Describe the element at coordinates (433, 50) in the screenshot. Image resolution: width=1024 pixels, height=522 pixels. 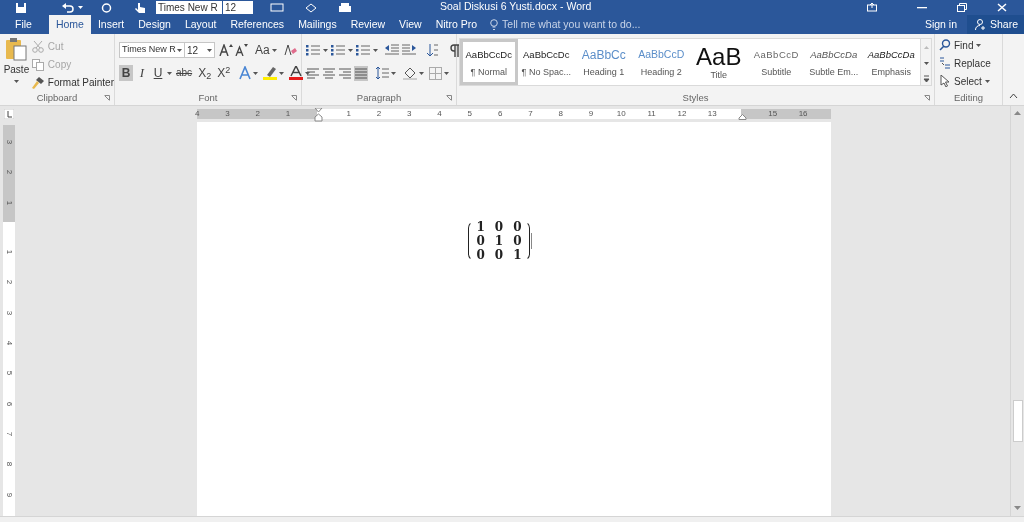
I see `sort-icon` at that location.